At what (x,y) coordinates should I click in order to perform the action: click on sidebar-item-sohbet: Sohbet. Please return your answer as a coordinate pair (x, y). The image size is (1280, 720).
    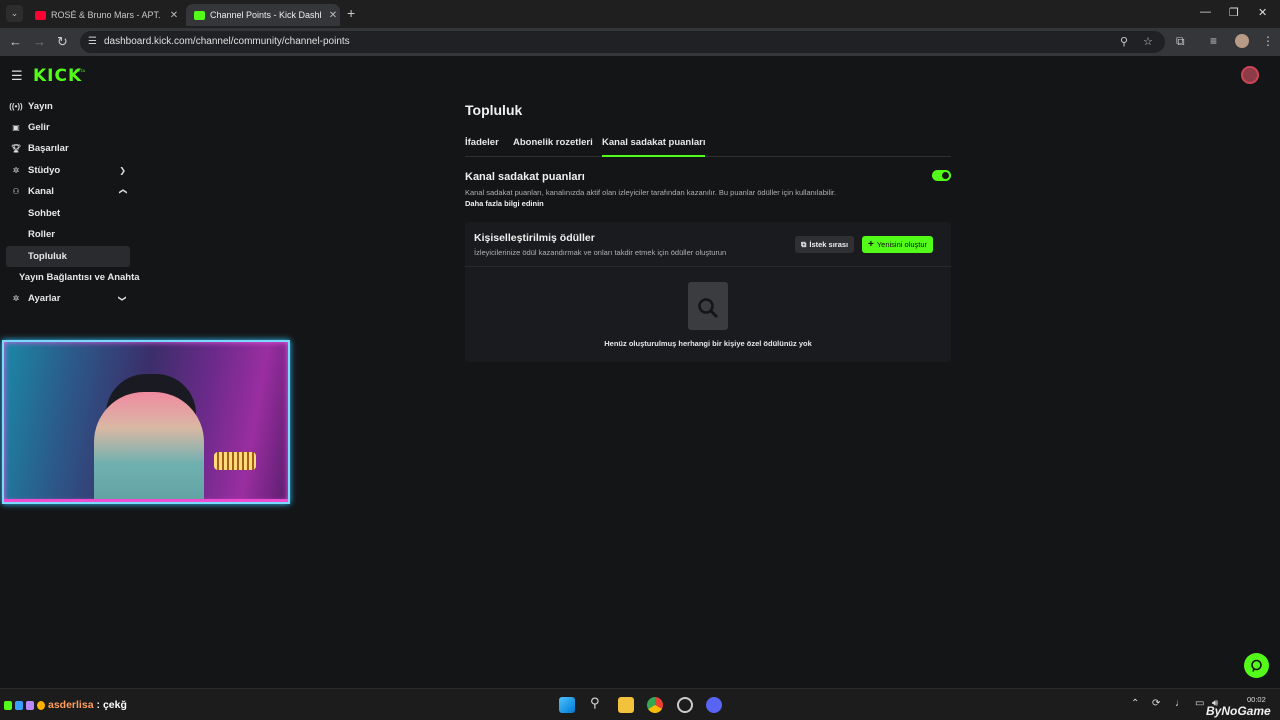
    Looking at the image, I should click on (68, 213).